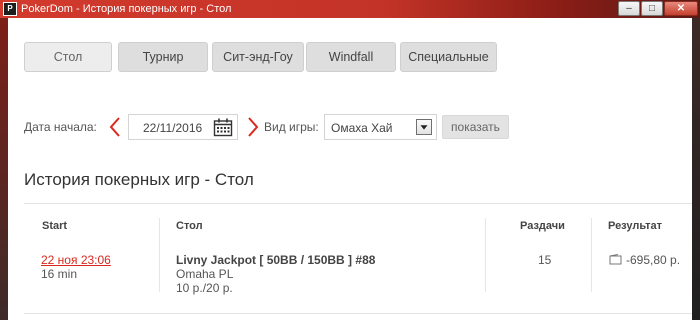 The height and width of the screenshot is (320, 700). Describe the element at coordinates (59, 274) in the screenshot. I see `duration: 16 min` at that location.